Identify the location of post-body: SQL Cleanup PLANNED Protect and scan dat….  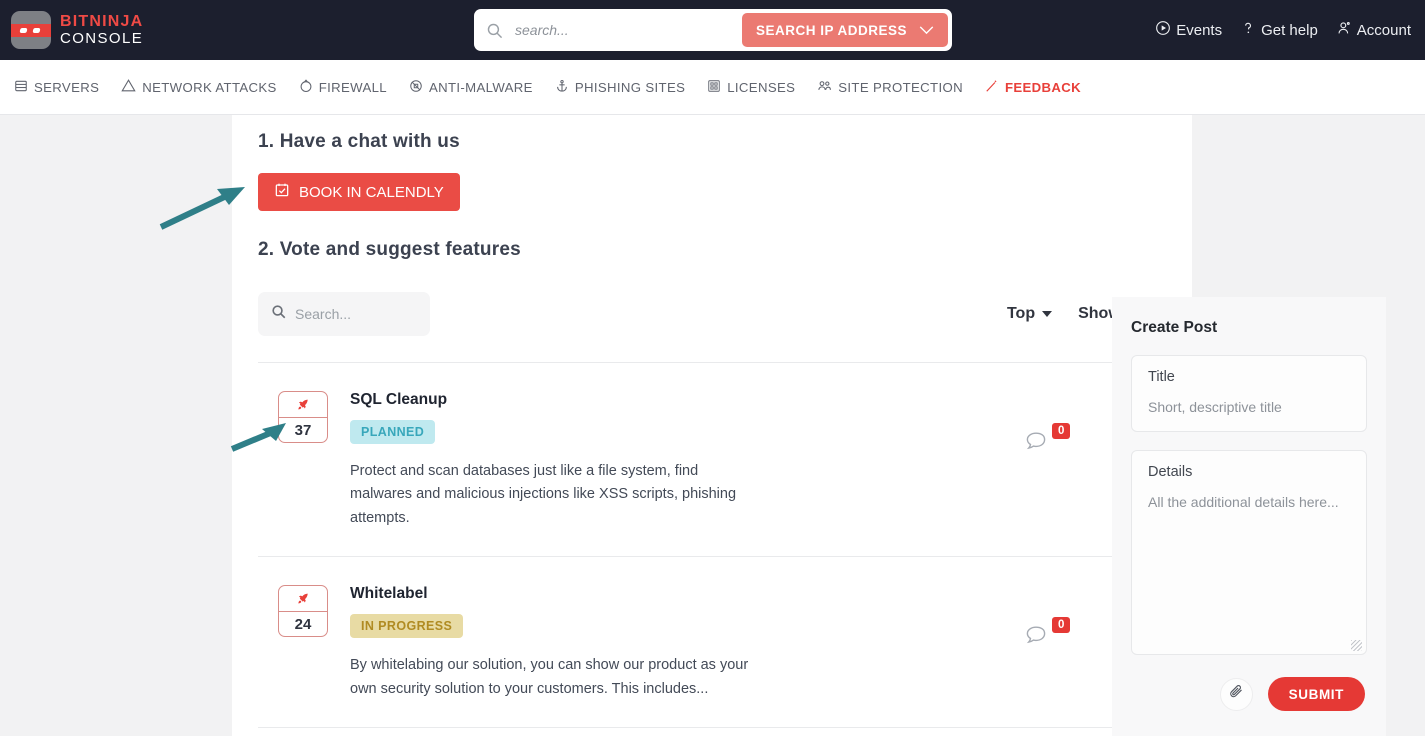
(550, 460).